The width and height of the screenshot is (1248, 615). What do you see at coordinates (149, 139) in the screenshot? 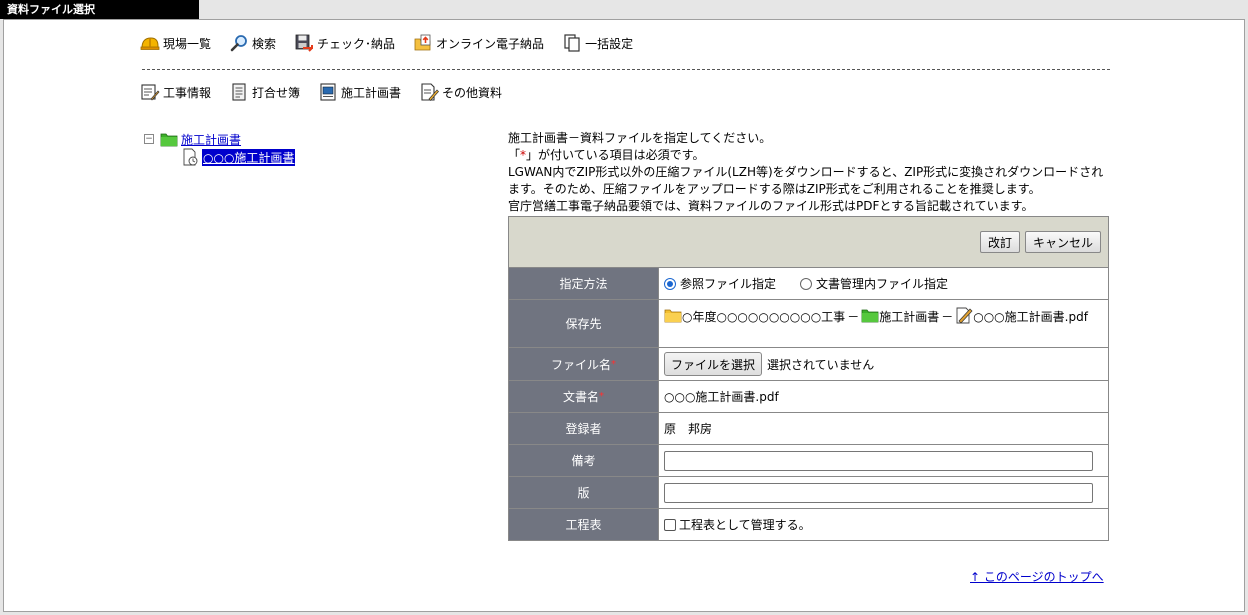
I see `tree-collapse-toggle: −` at bounding box center [149, 139].